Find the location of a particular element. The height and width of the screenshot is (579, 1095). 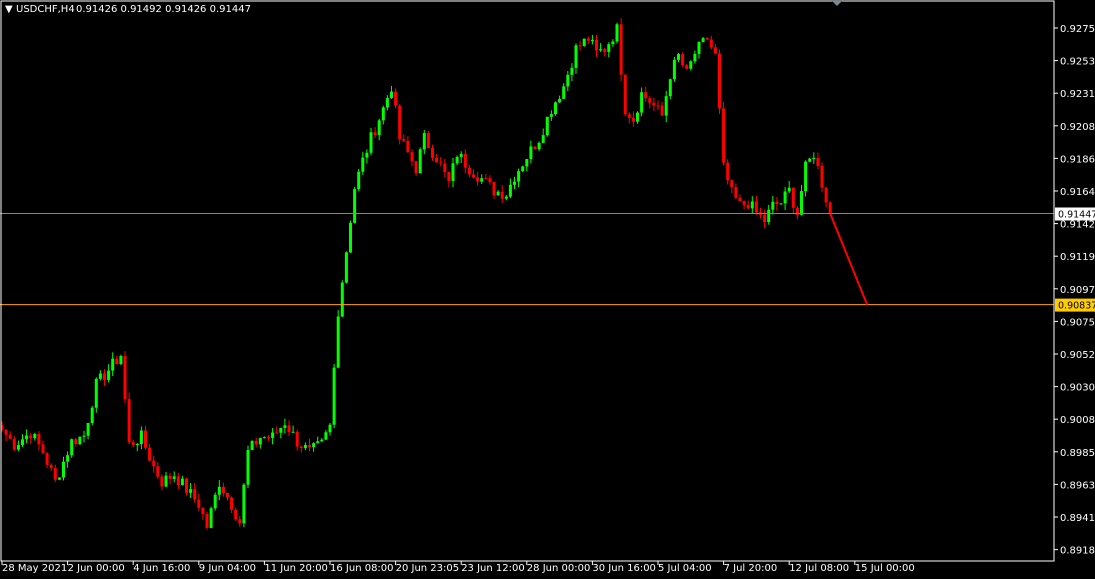

bid-price-tag: 0.91447 is located at coordinates (1075, 214).